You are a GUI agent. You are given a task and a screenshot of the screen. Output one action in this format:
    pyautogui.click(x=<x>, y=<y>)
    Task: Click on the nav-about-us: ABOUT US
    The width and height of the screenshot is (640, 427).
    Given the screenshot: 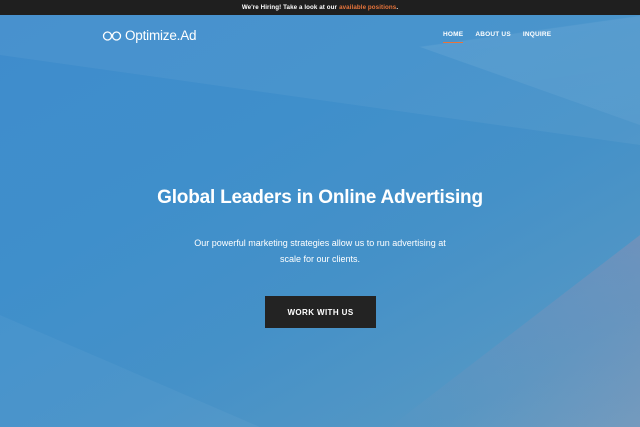 What is the action you would take?
    pyautogui.click(x=493, y=34)
    